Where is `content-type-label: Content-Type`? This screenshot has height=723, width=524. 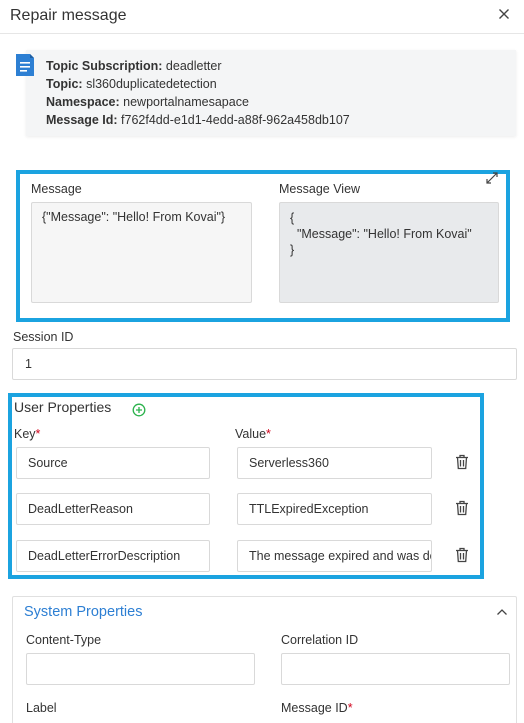
content-type-label: Content-Type is located at coordinates (64, 640).